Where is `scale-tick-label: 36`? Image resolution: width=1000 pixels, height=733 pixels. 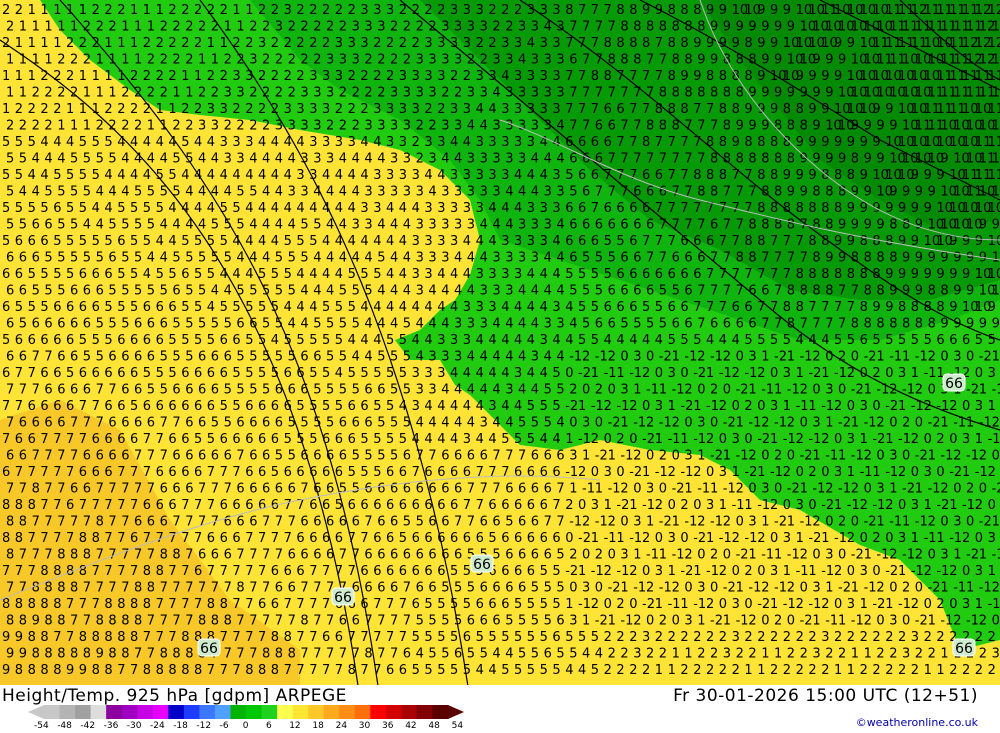 scale-tick-label: 36 is located at coordinates (388, 726).